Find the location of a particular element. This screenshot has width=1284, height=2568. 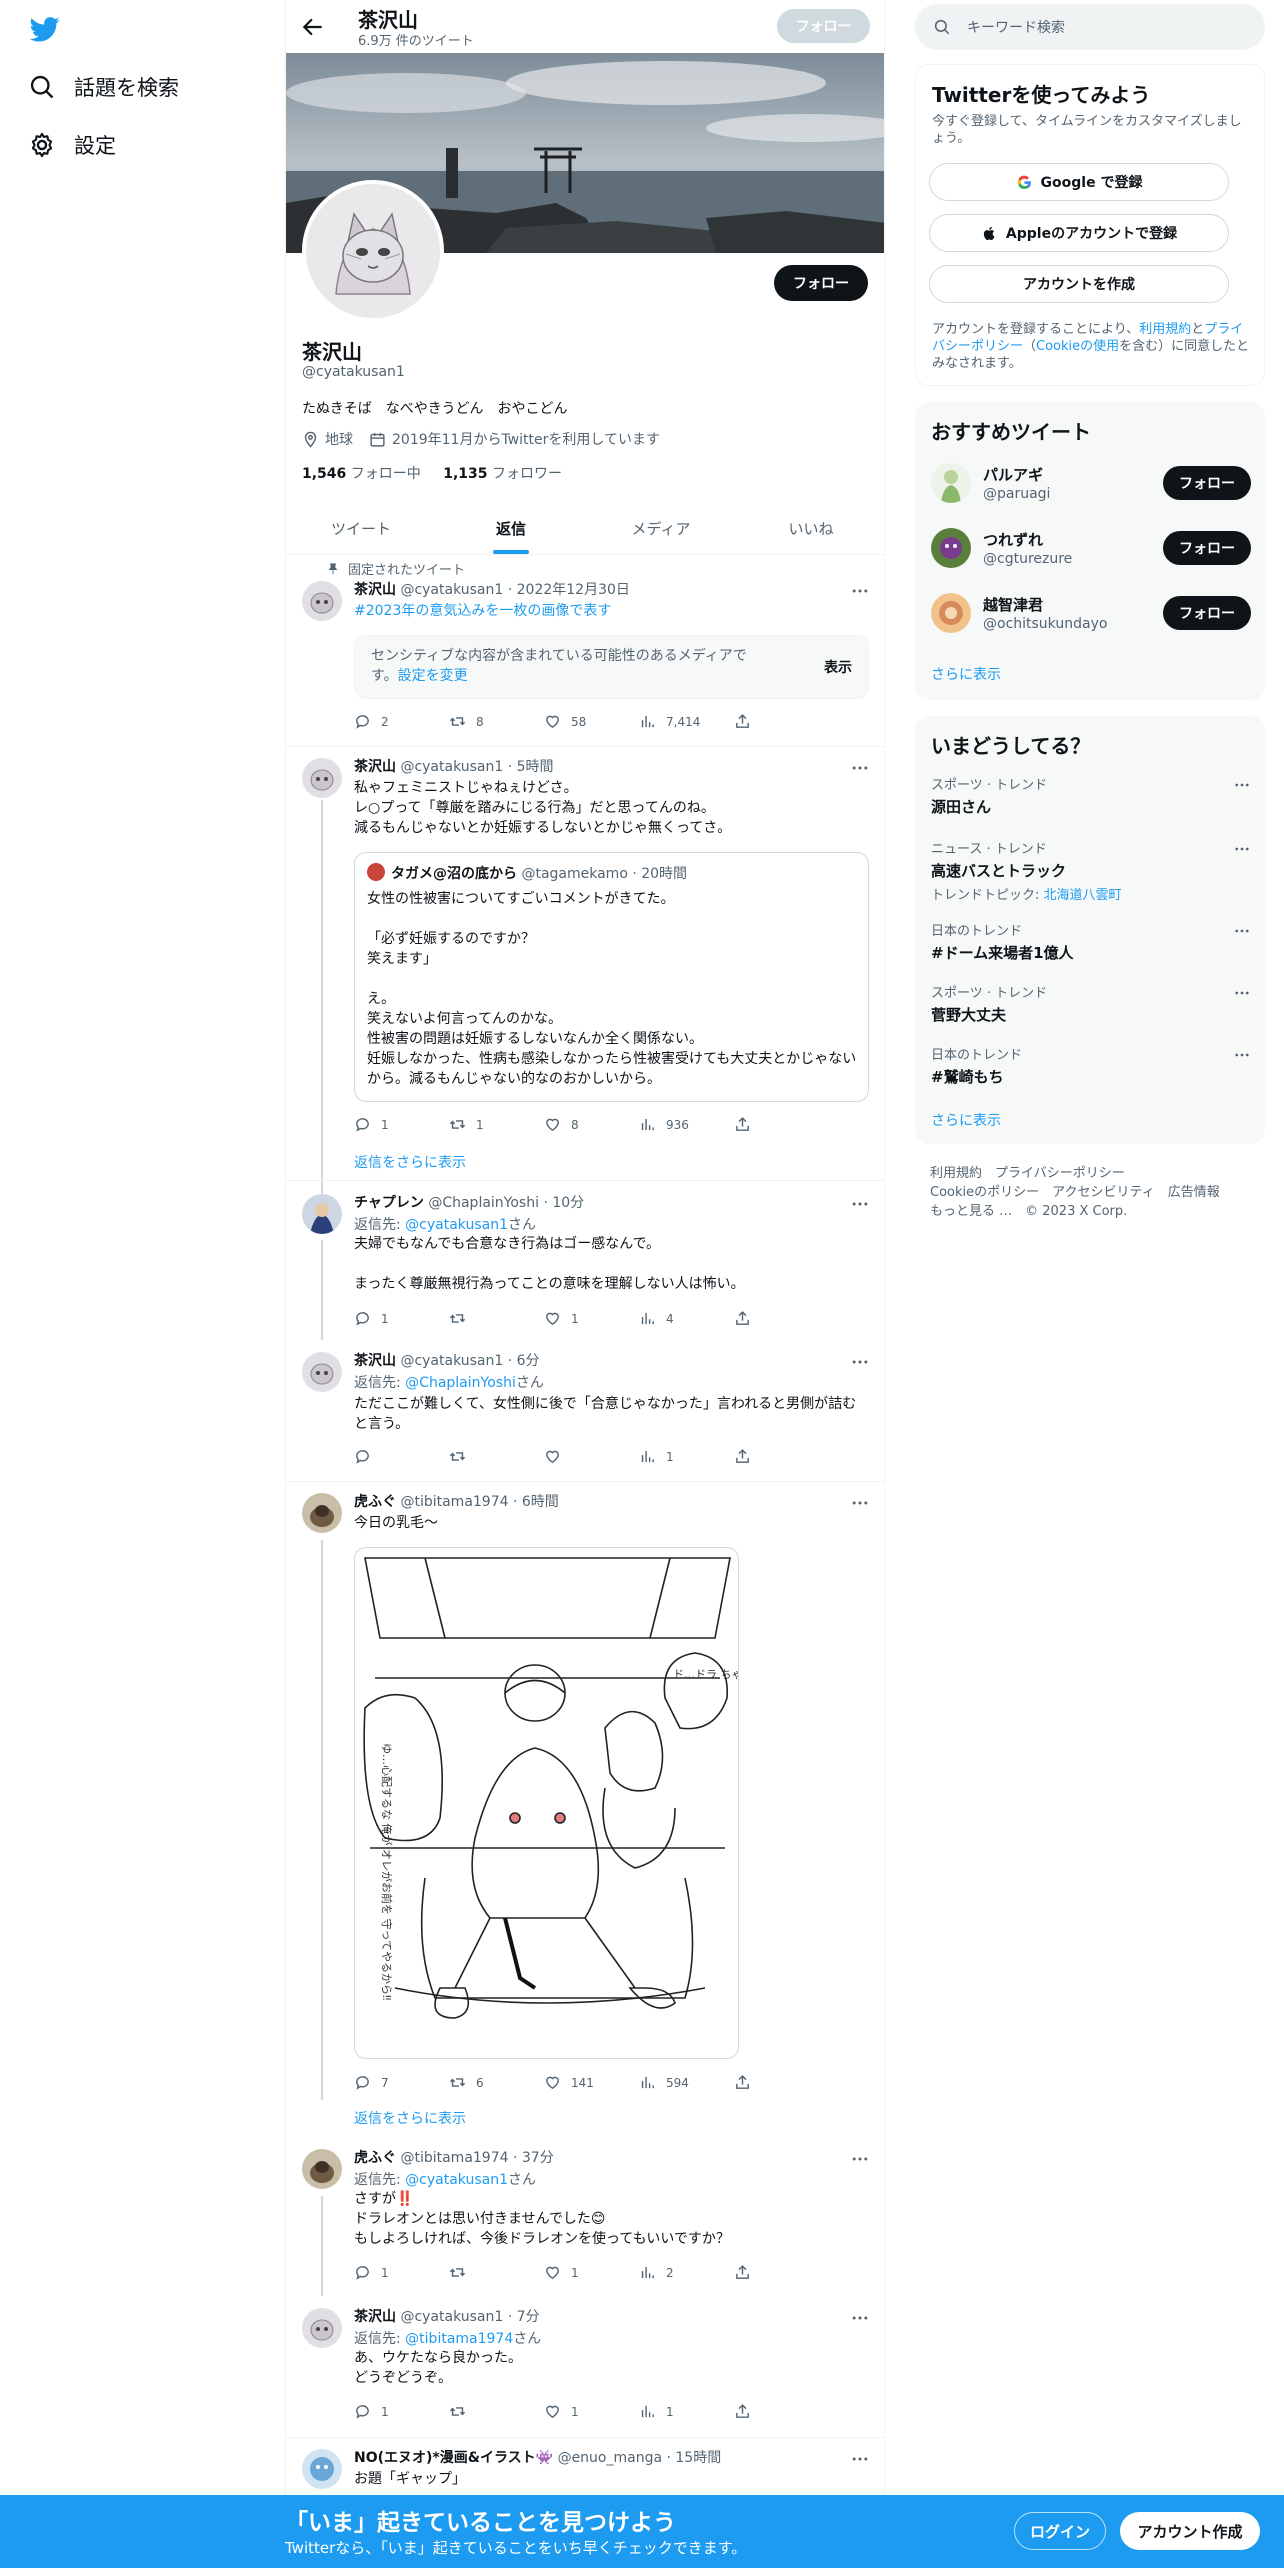

footer-line-3: もっと見る … © 2023 X Corp. is located at coordinates (1075, 1211).